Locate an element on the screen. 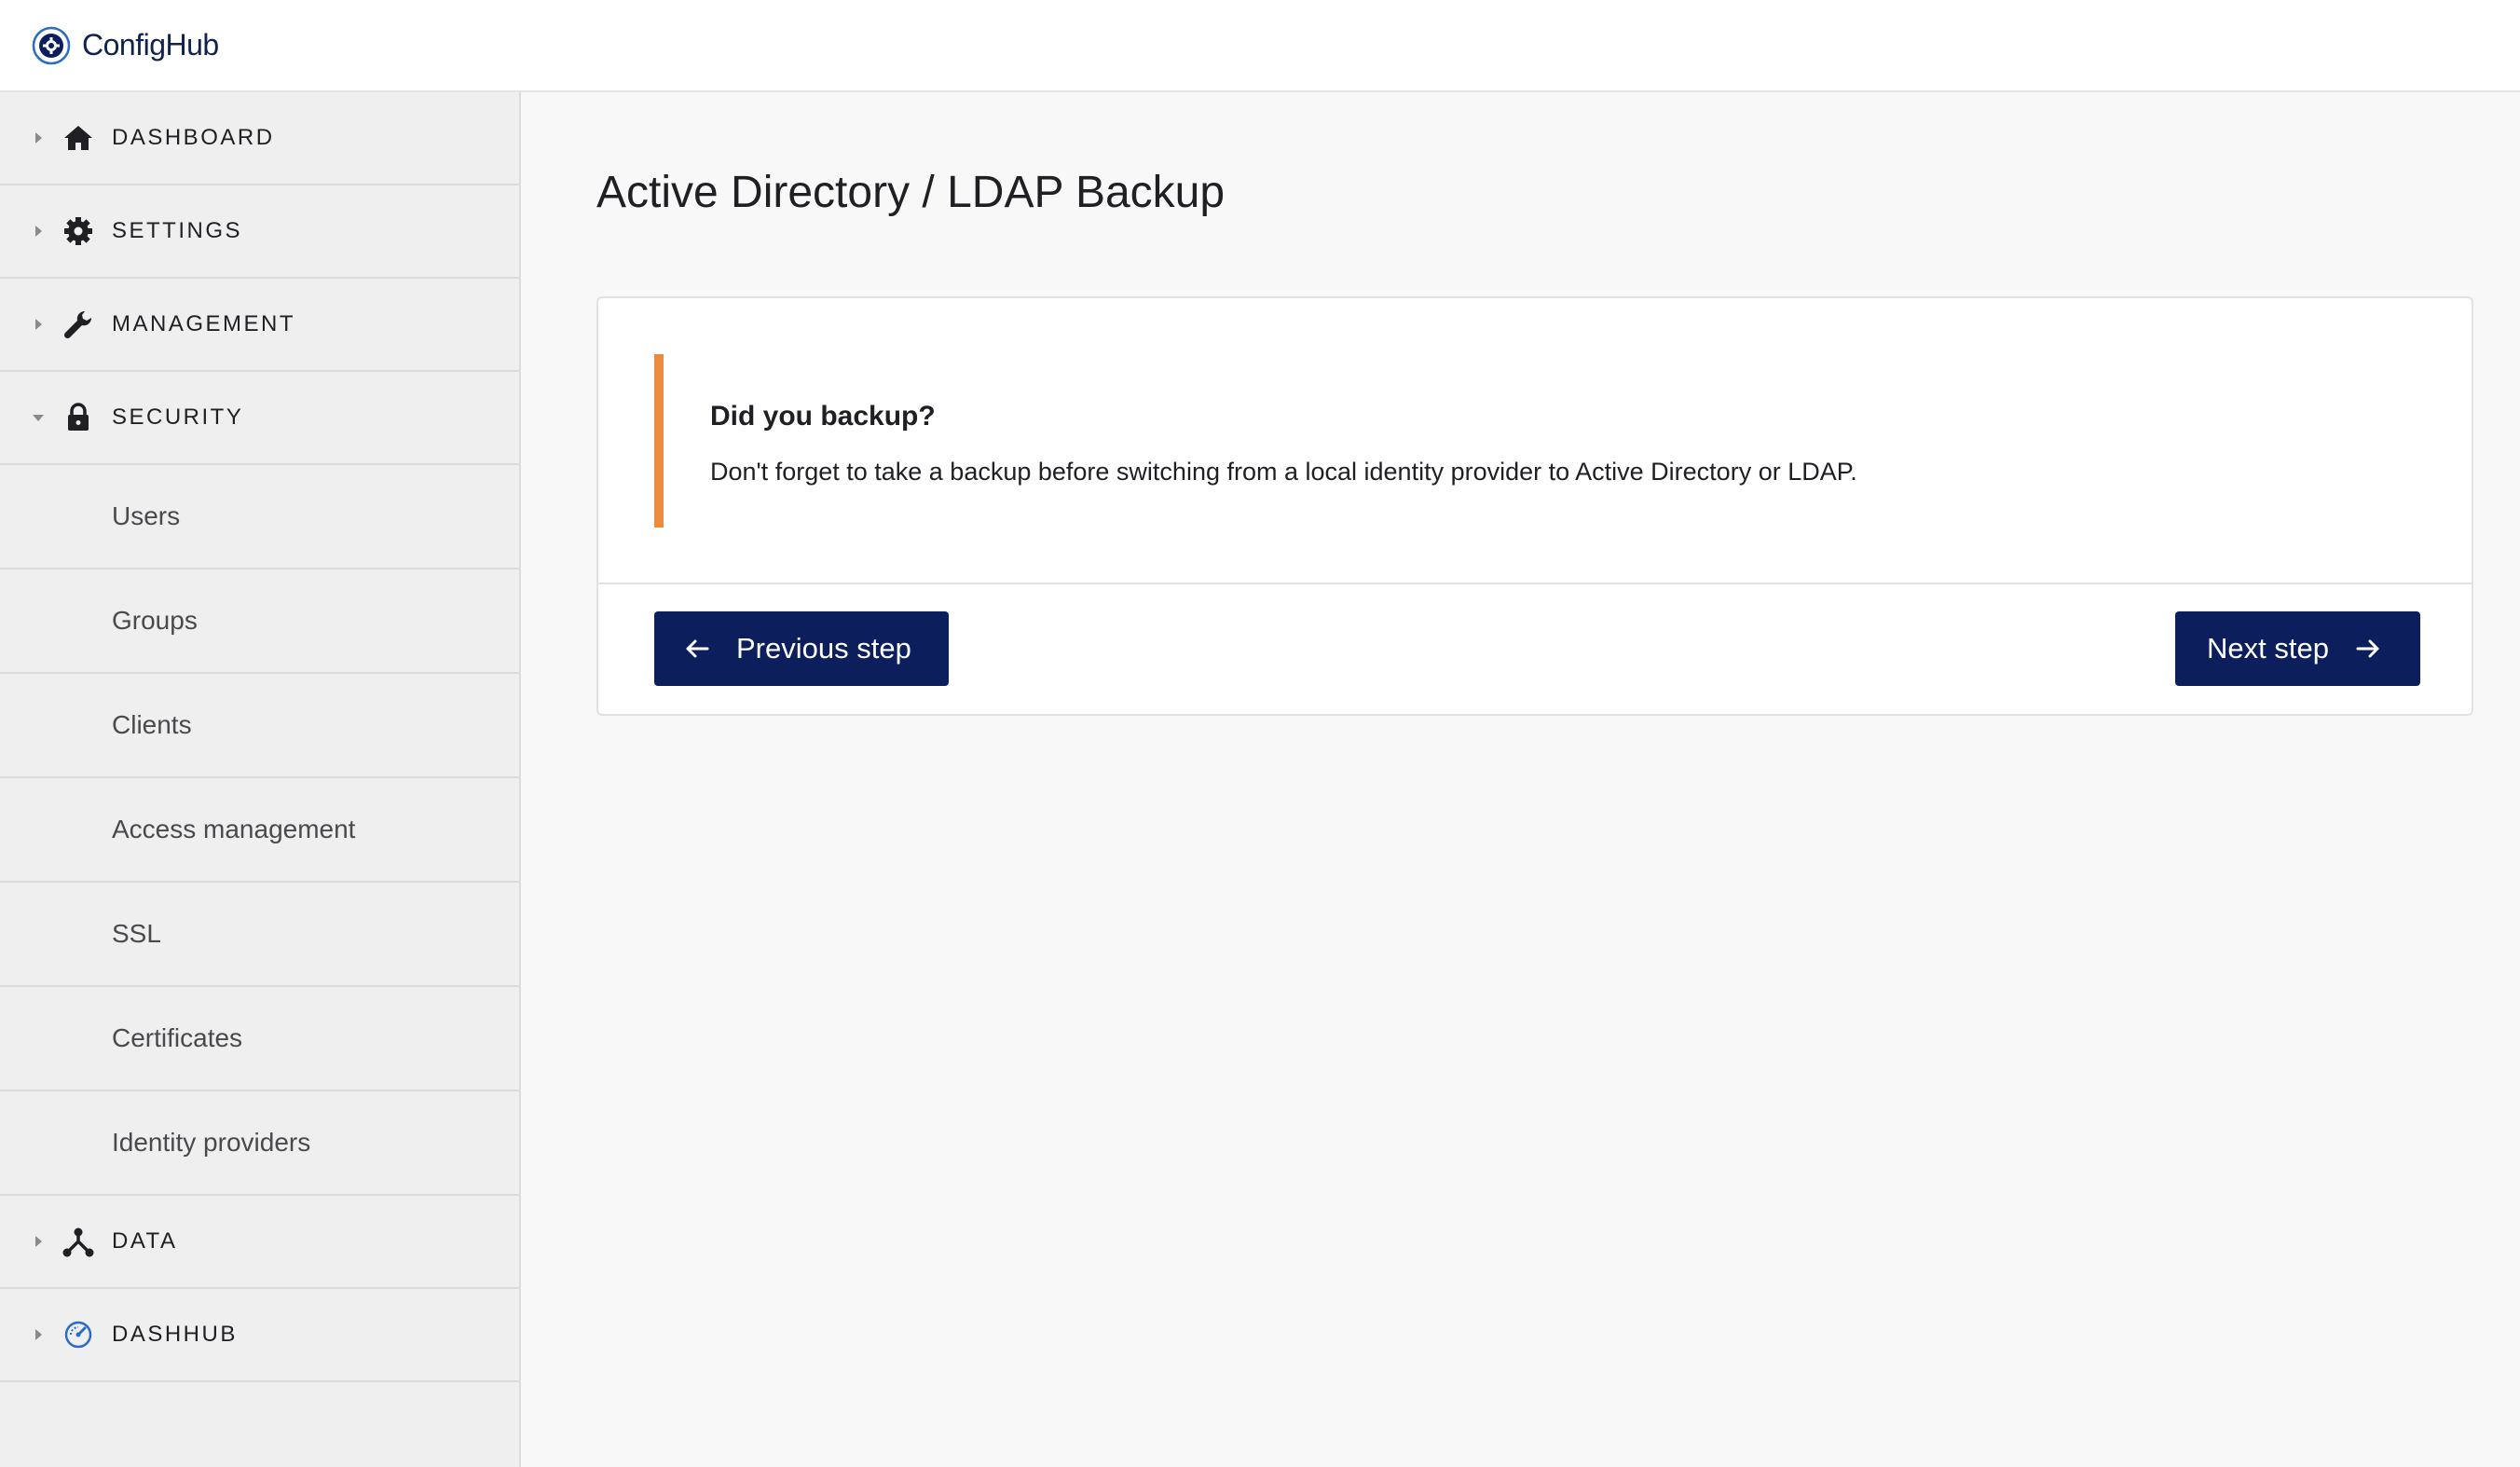 This screenshot has width=2520, height=1467. logo-text-hub: Hub is located at coordinates (192, 45).